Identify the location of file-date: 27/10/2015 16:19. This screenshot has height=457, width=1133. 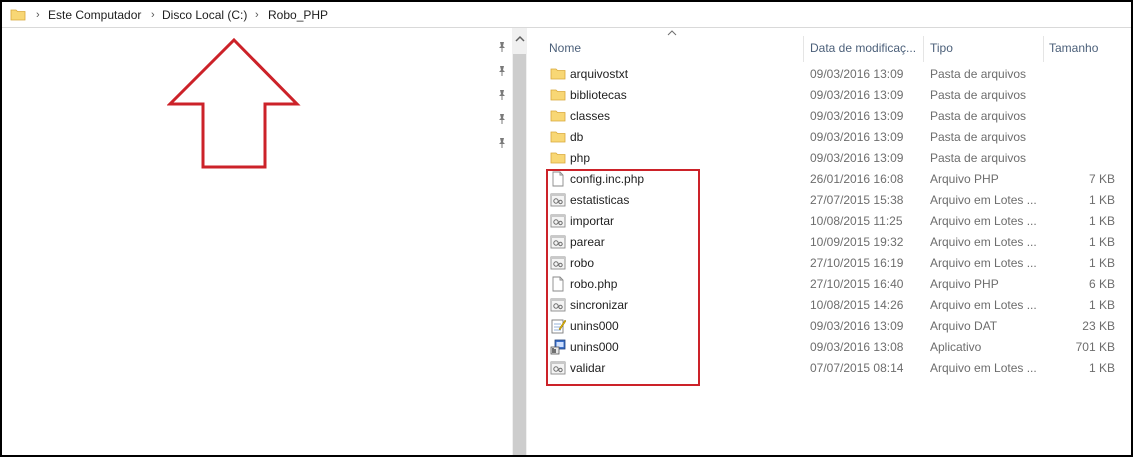
(857, 263).